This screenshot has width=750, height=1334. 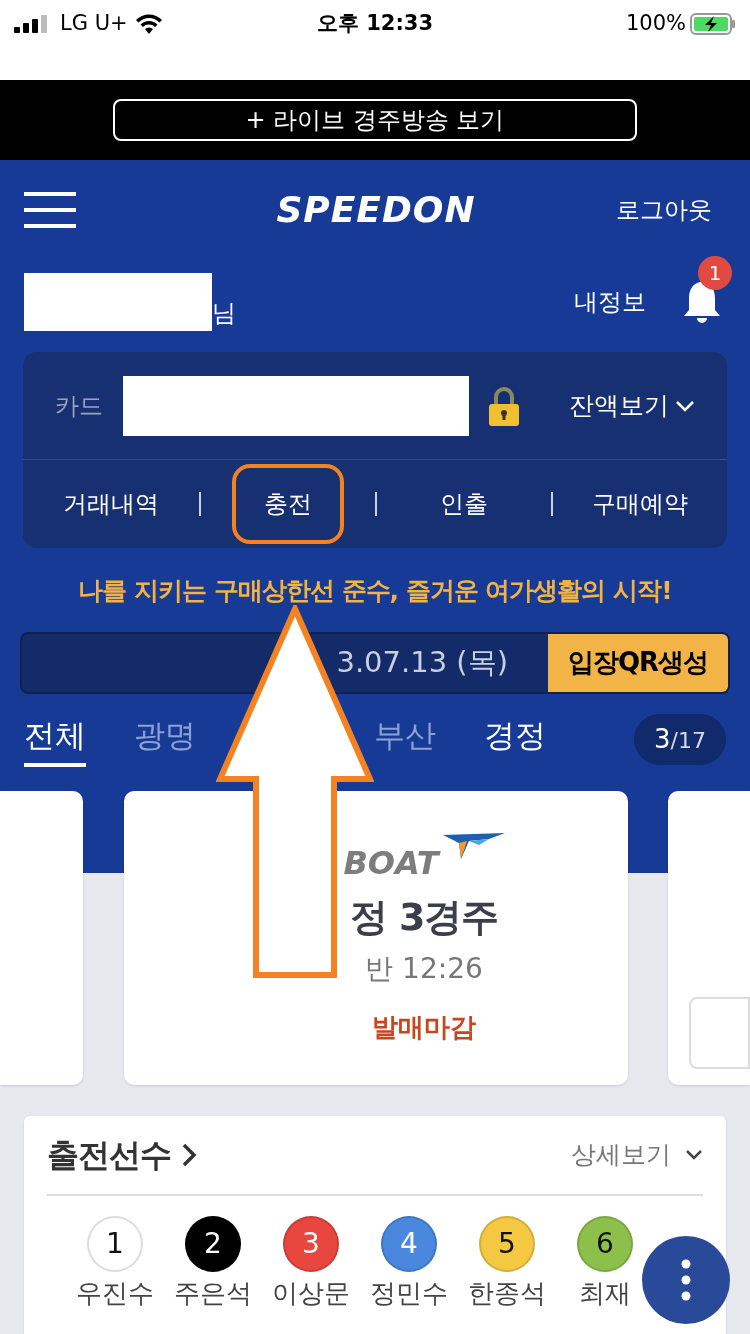 I want to click on racer-number: 3, so click(x=311, y=1243).